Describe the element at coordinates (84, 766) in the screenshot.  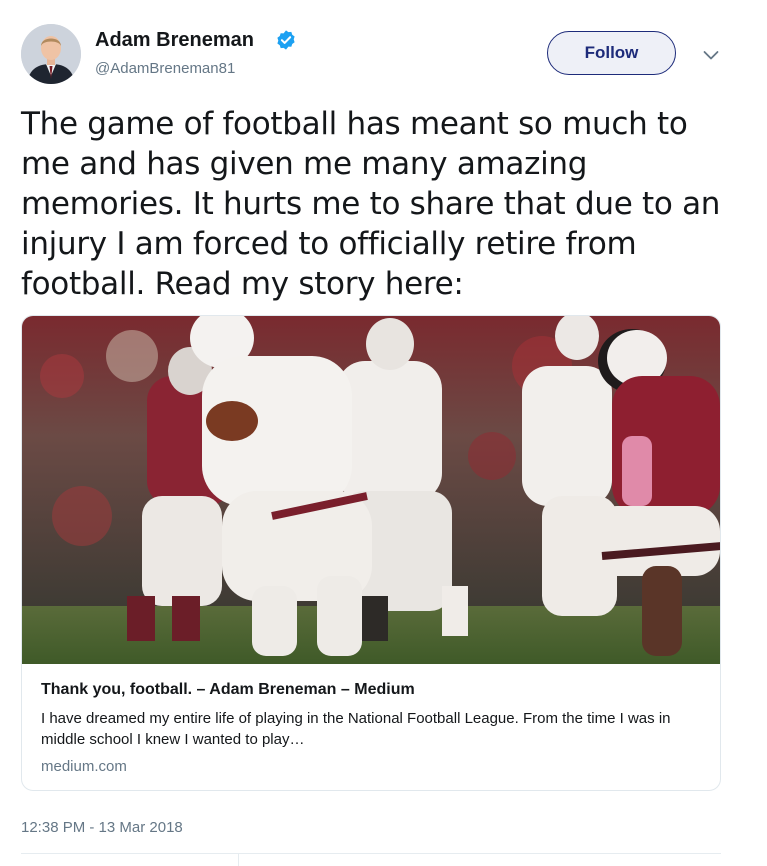
I see `card-domain: medium.com` at that location.